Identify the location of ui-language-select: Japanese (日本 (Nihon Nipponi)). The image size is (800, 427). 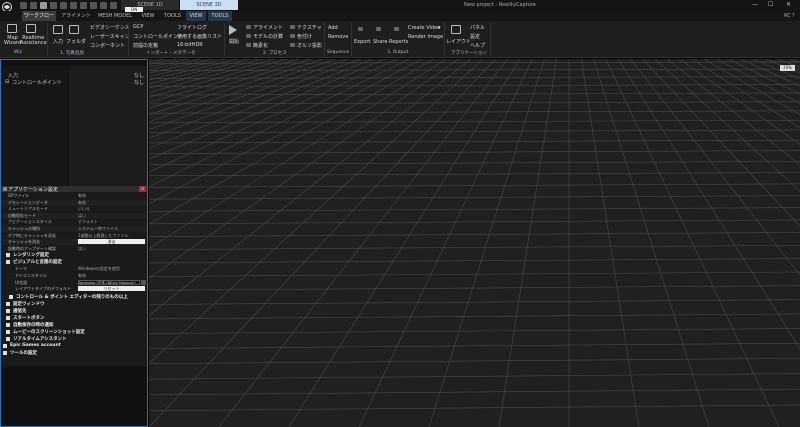
(109, 282).